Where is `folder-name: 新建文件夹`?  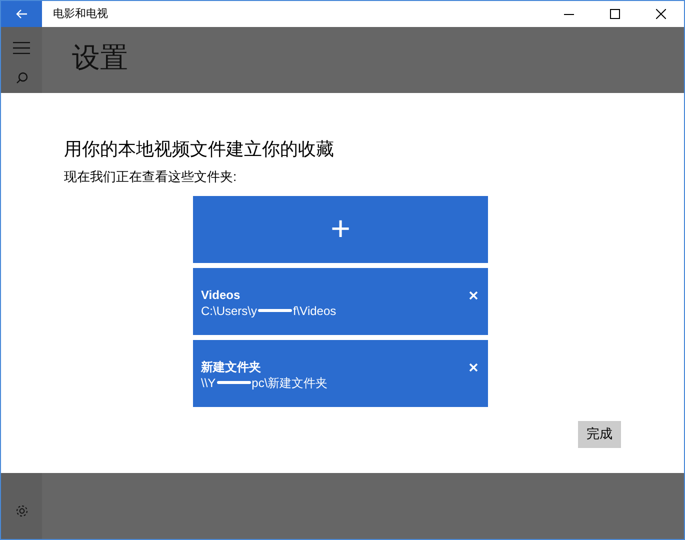 folder-name: 新建文件夹 is located at coordinates (231, 367).